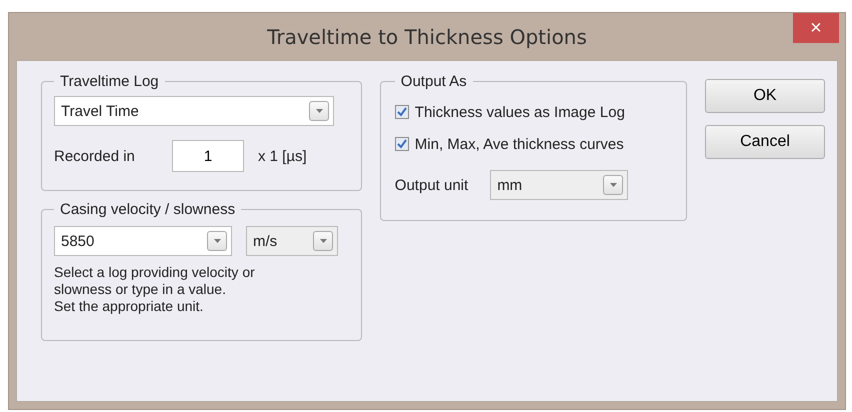 The width and height of the screenshot is (852, 412). What do you see at coordinates (431, 185) in the screenshot?
I see `field-label: Output unit` at bounding box center [431, 185].